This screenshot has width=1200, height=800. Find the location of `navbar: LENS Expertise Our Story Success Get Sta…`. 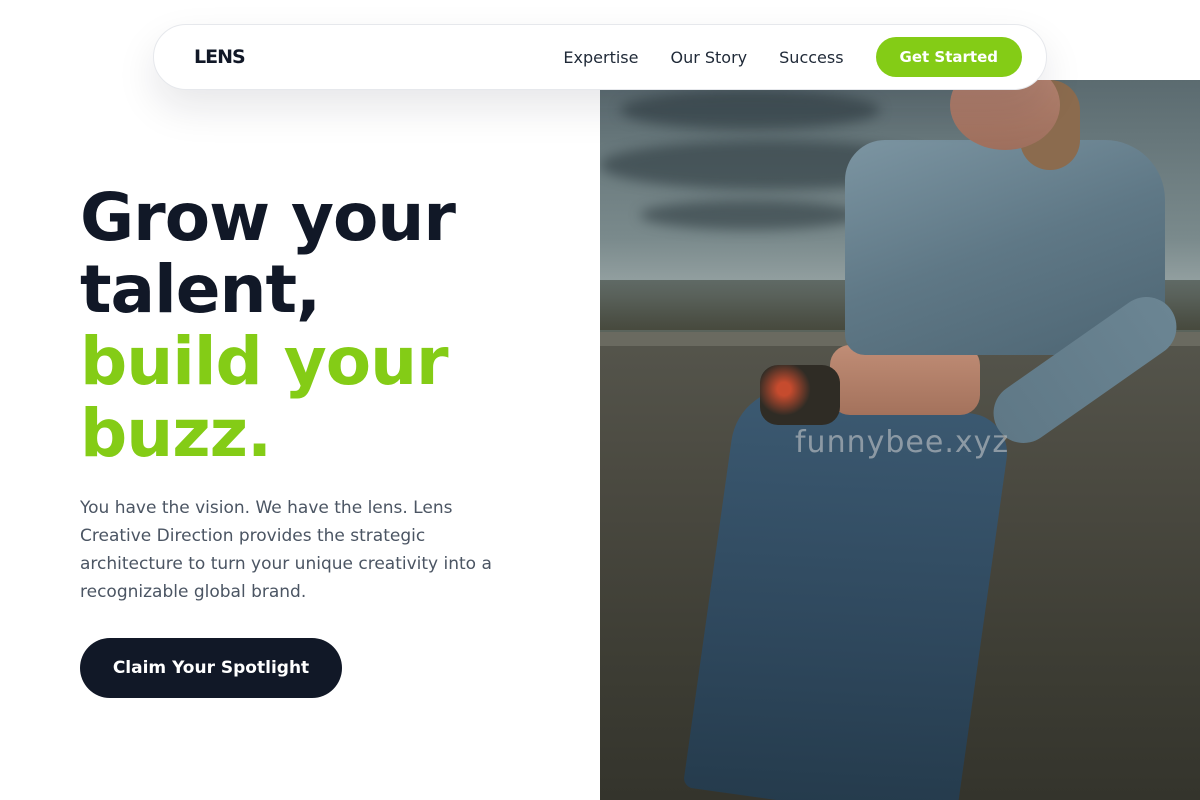

navbar: LENS Expertise Our Story Success Get Sta… is located at coordinates (600, 57).